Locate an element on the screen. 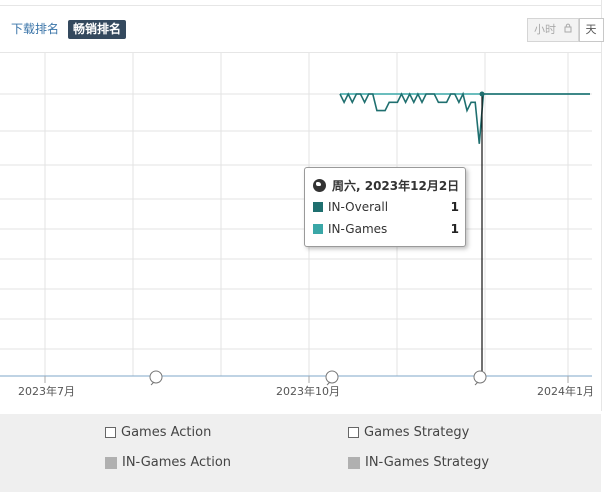  tooltip-date: 周六, 2023年12月2日 is located at coordinates (396, 186).